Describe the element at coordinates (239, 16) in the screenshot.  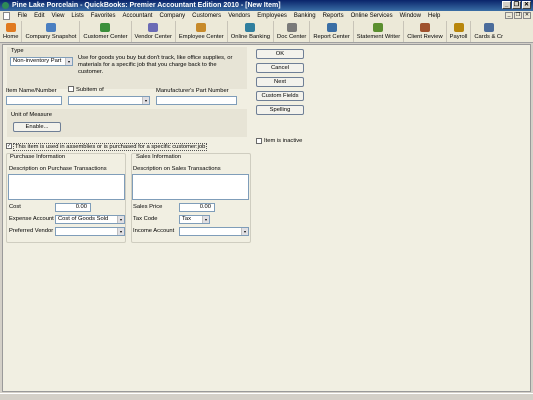
I see `menu-vendors: Vendors` at that location.